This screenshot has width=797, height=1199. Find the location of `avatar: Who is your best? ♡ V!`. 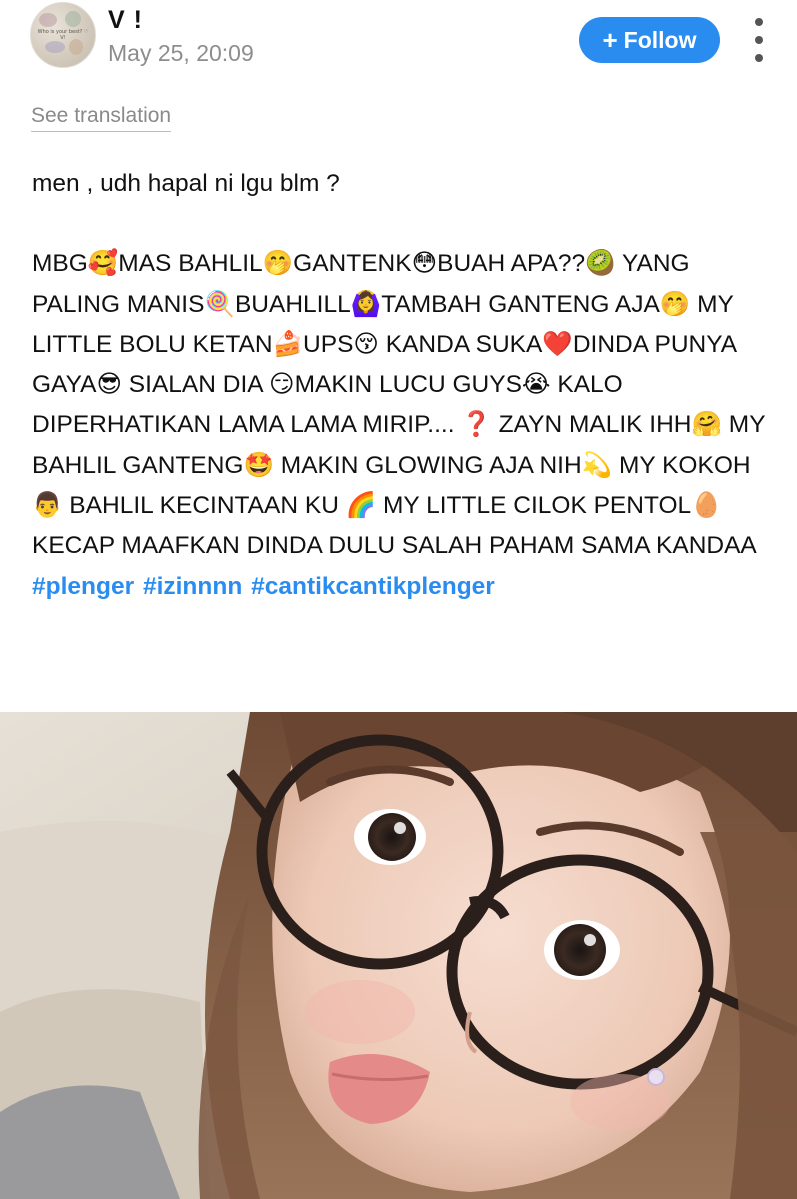

avatar: Who is your best? ♡ V! is located at coordinates (63, 35).